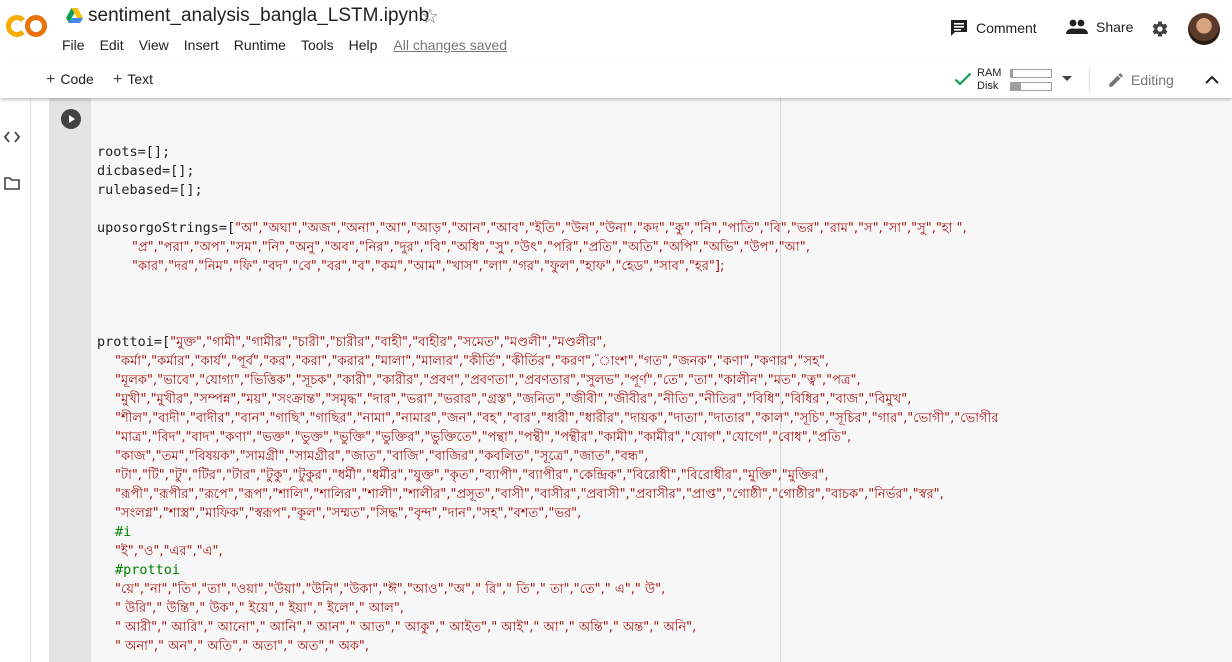 The width and height of the screenshot is (1232, 662). I want to click on code-line: " অনা"," অন"," অতি"," অতা"," অত"," অক",, so click(242, 646).